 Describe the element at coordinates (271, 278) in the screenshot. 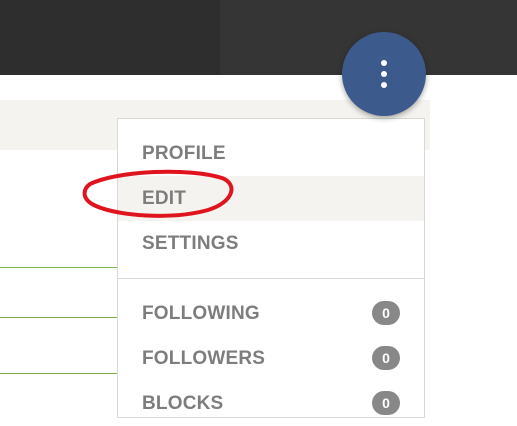

I see `menu-divider` at that location.